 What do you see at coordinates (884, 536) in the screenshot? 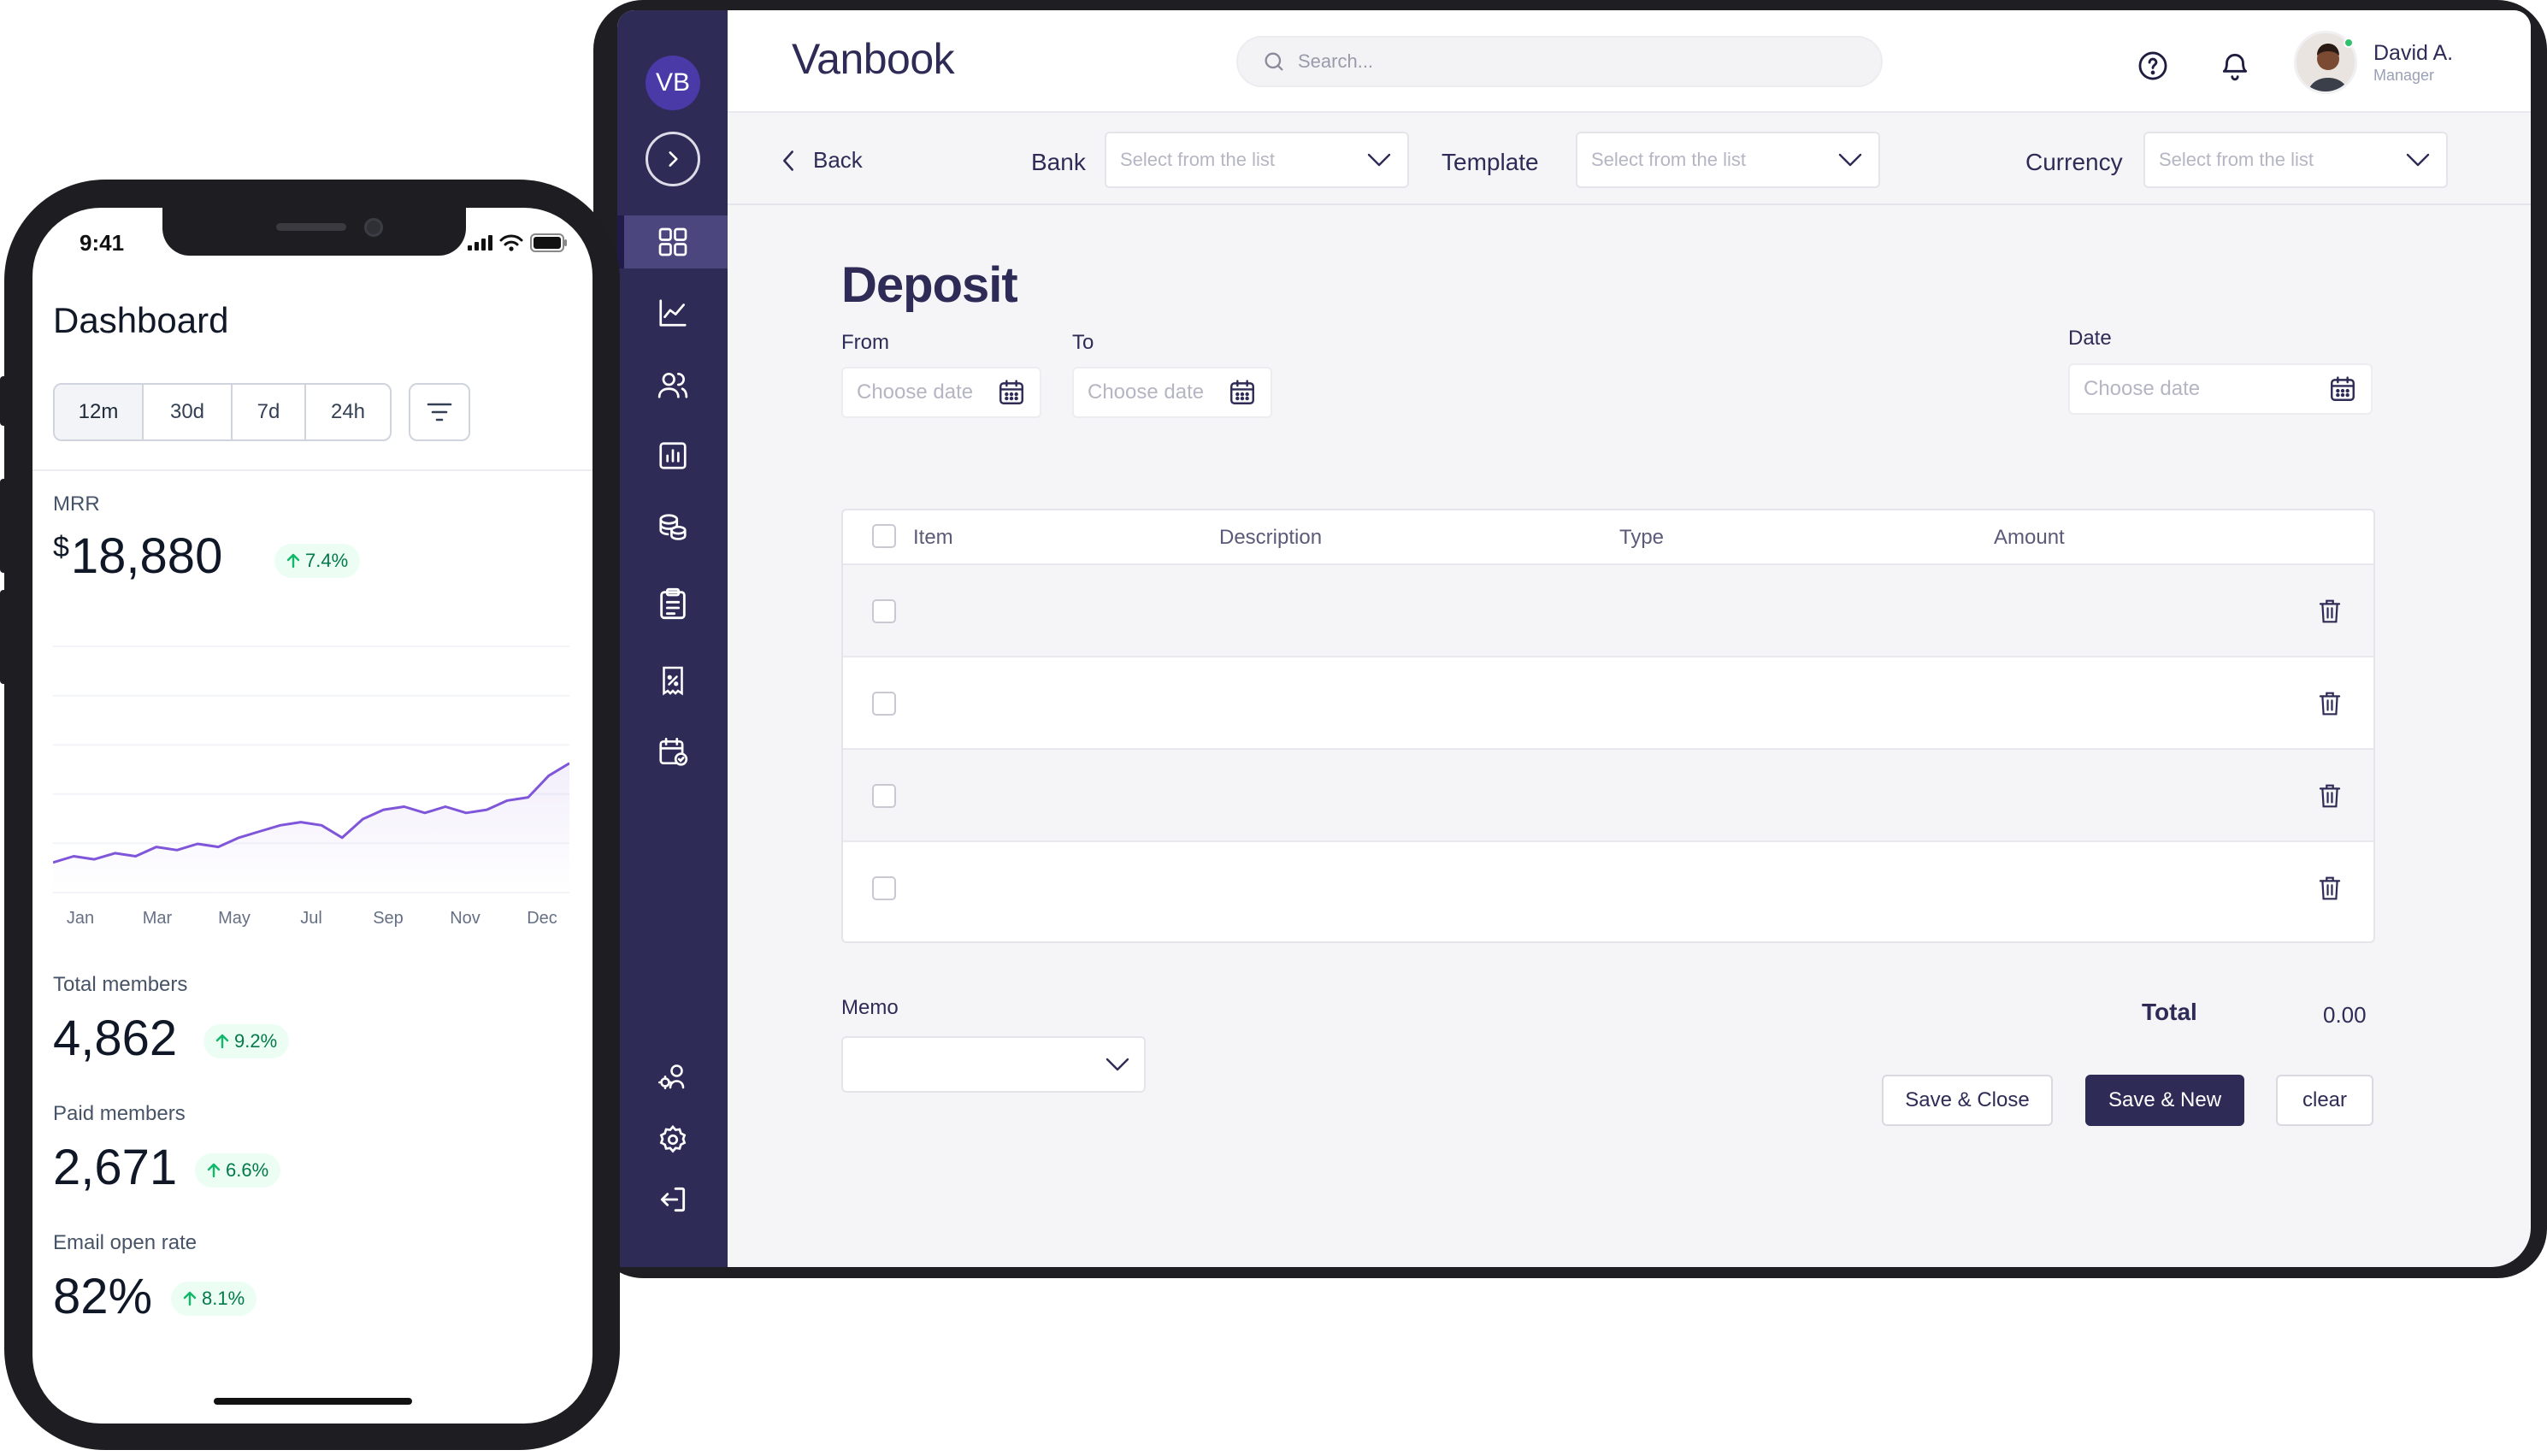
I see `select-all-checkbox` at bounding box center [884, 536].